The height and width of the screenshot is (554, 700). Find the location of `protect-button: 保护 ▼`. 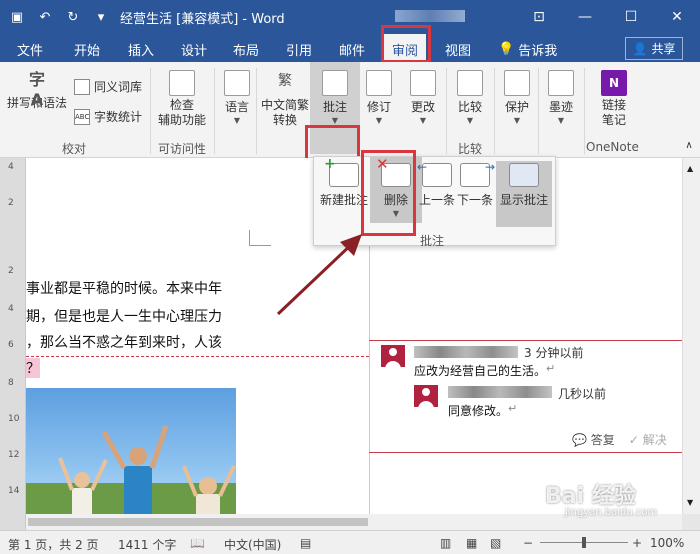

protect-button: 保护 ▼ is located at coordinates (517, 97).